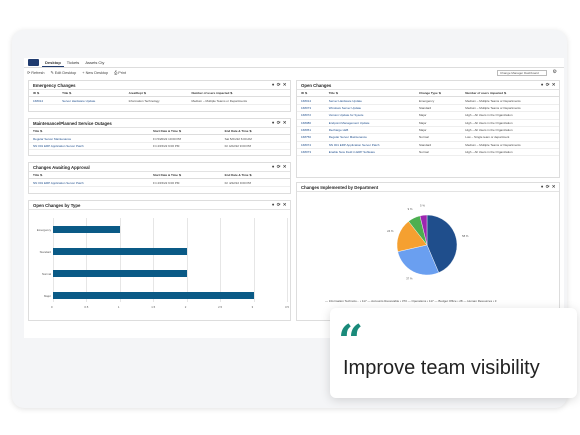 Image resolution: width=580 pixels, height=435 pixels. What do you see at coordinates (287, 307) in the screenshot?
I see `x-tick-label: 3.5` at bounding box center [287, 307].